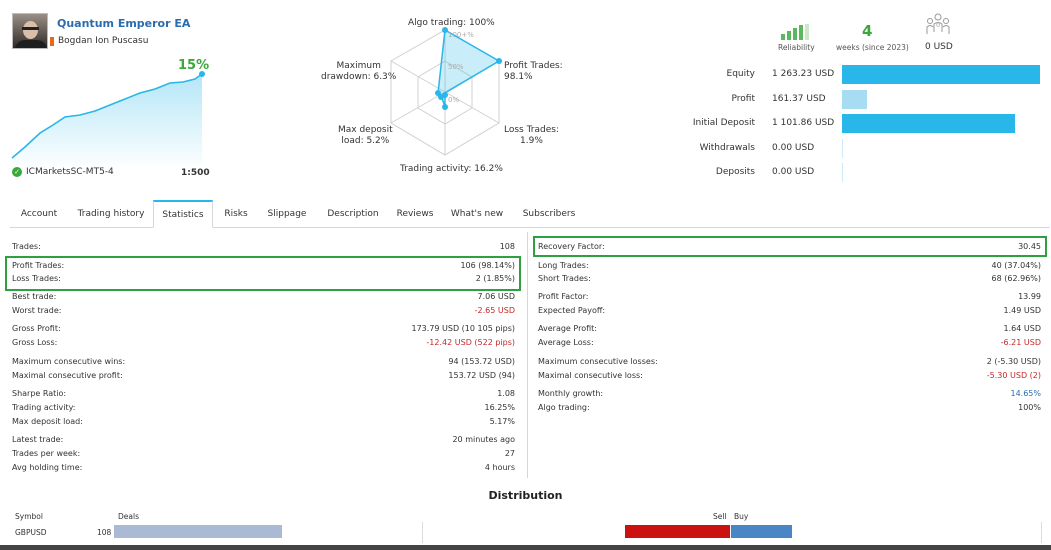 This screenshot has width=1051, height=550. Describe the element at coordinates (34, 296) in the screenshot. I see `stat-label: Best trade:` at that location.